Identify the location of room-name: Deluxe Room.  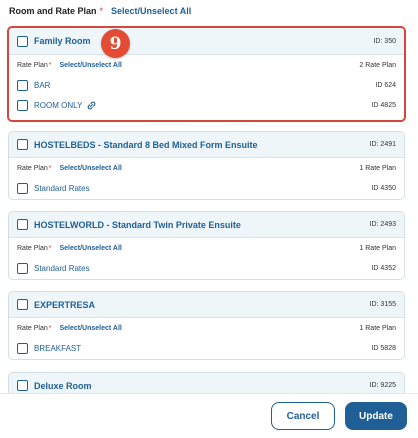
(63, 385).